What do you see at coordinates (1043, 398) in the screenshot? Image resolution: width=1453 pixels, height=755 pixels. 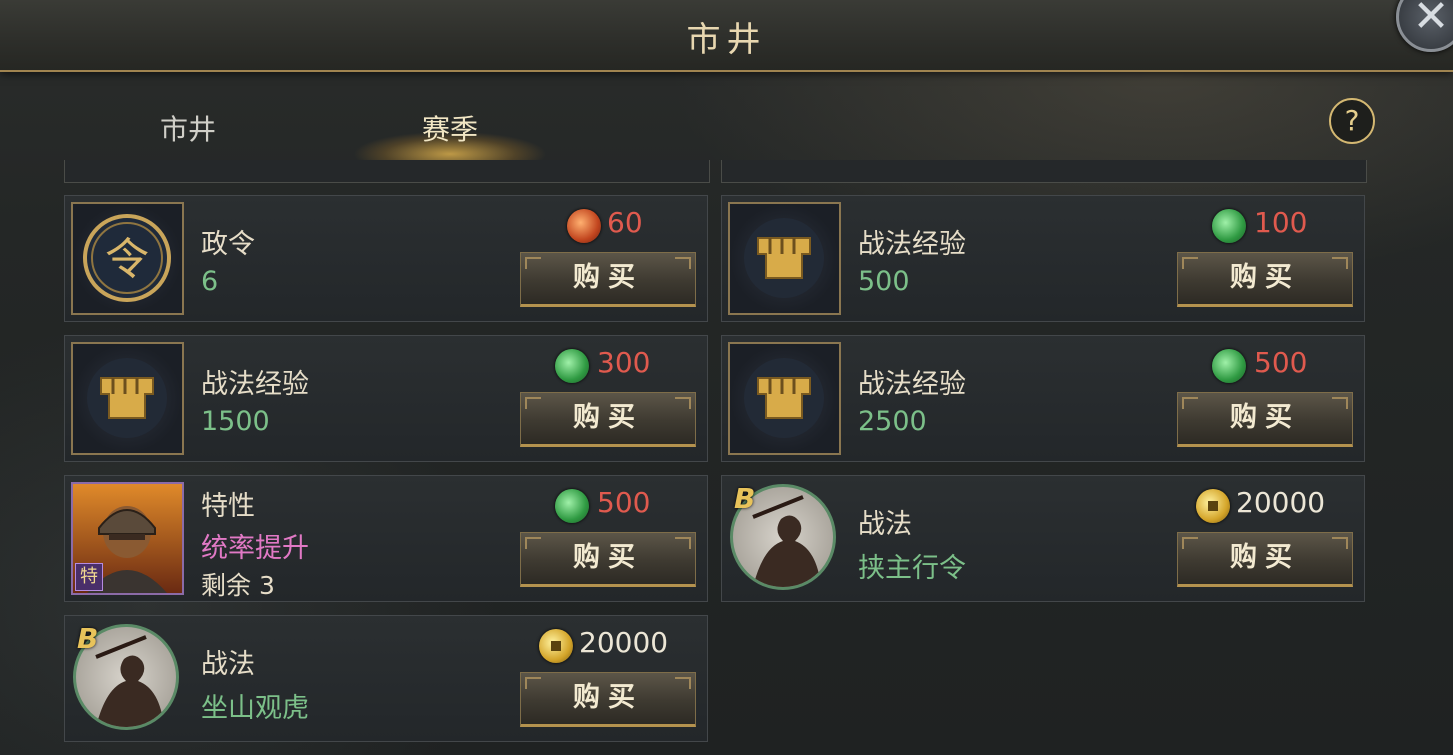 I see `shop-item: 战法经验 2500 500 购买` at bounding box center [1043, 398].